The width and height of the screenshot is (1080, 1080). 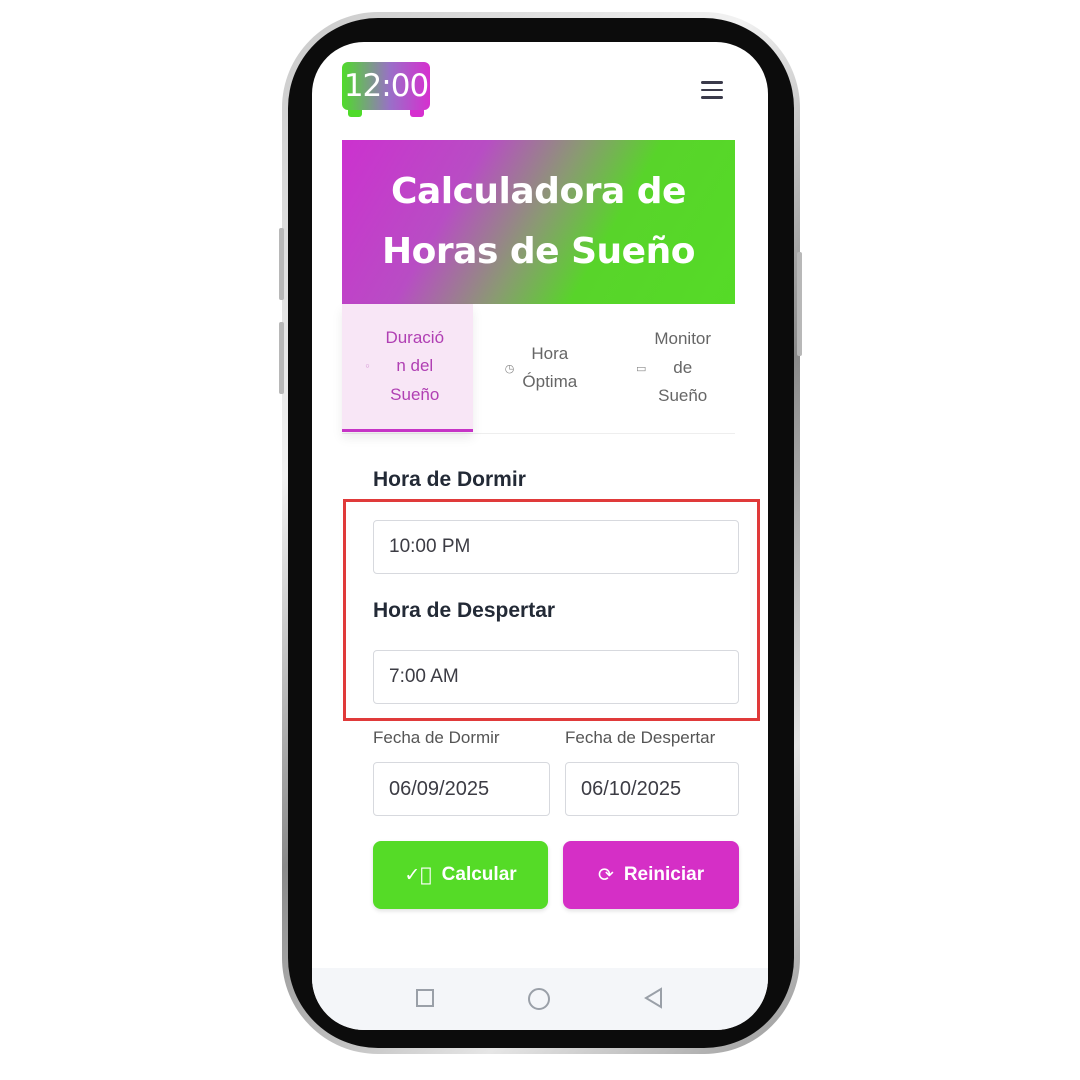 I want to click on calculate-button-label: Calcular, so click(x=479, y=874).